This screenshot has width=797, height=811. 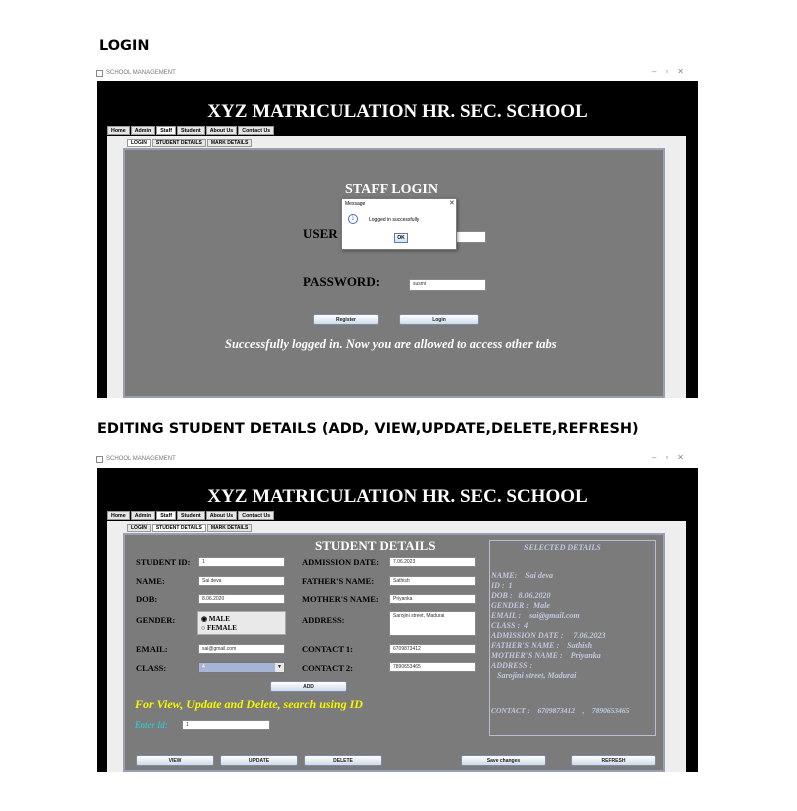 What do you see at coordinates (241, 562) in the screenshot?
I see `student-id-input: 1` at bounding box center [241, 562].